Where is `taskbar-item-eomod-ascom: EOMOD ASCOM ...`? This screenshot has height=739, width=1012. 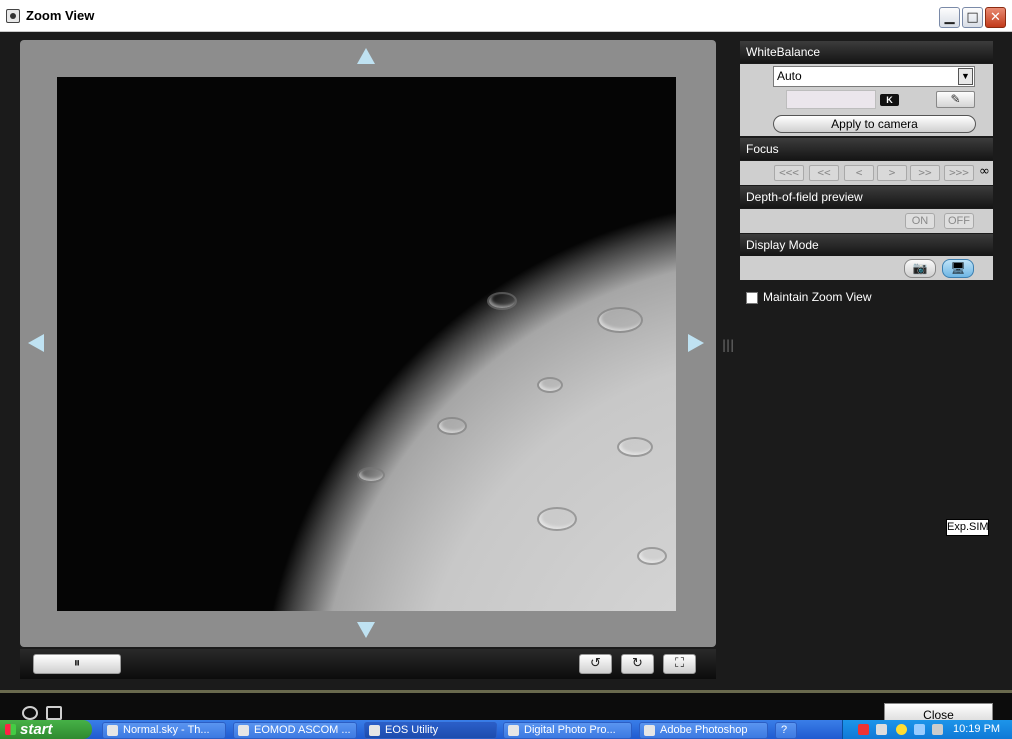
taskbar-item-eomod-ascom: EOMOD ASCOM ... is located at coordinates (295, 730).